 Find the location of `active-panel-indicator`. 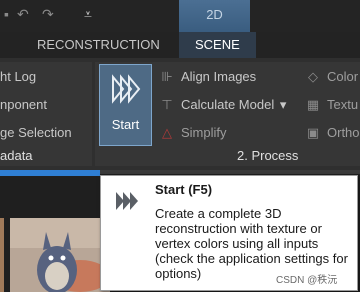

active-panel-indicator is located at coordinates (50, 173).